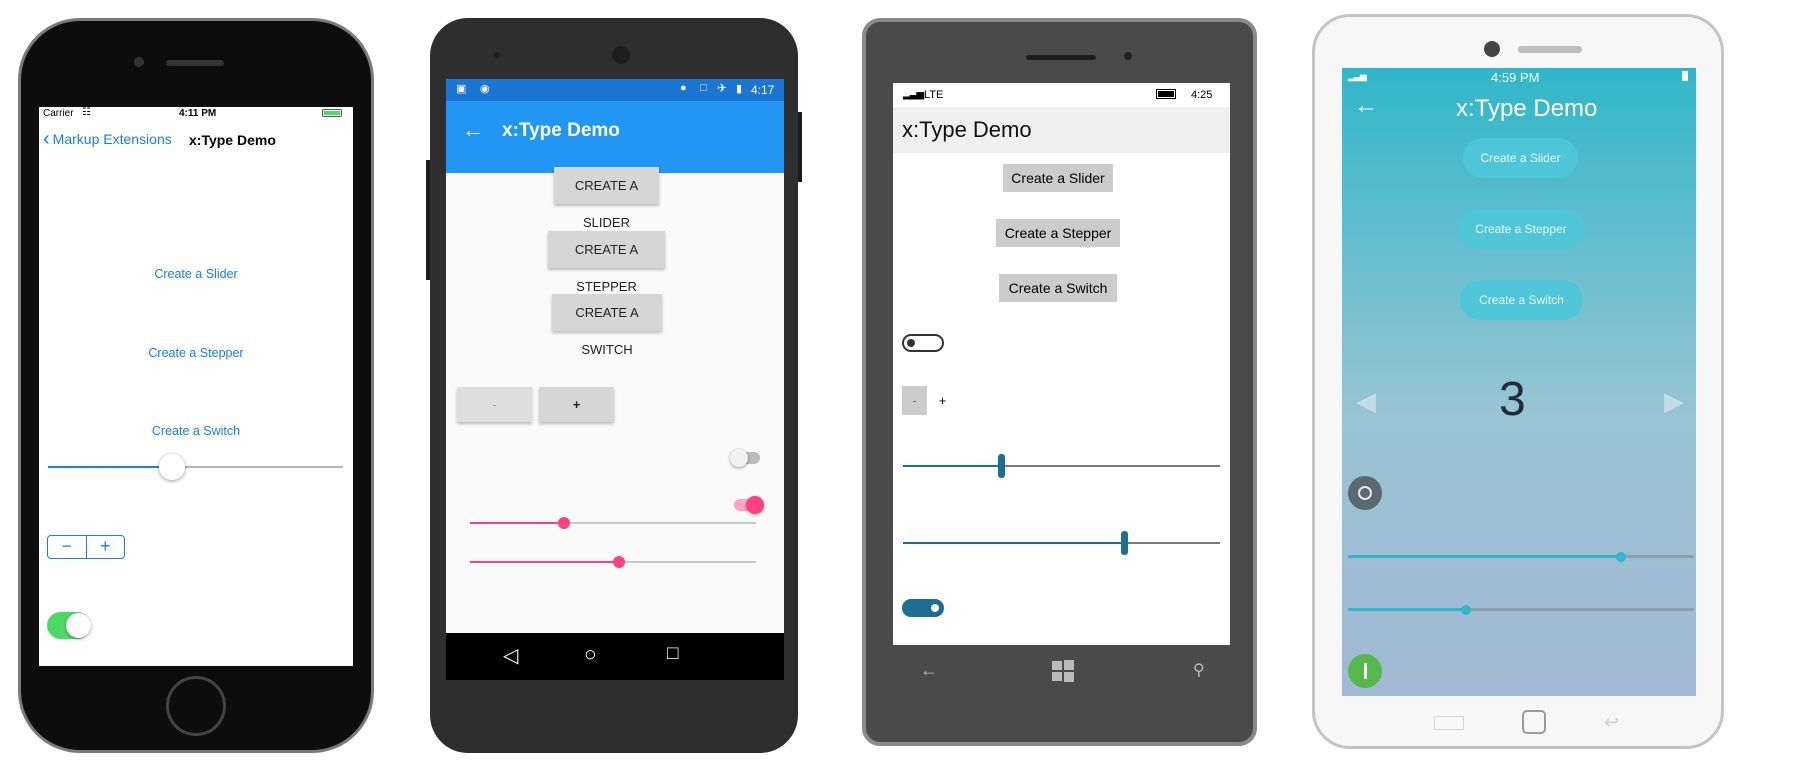 The height and width of the screenshot is (768, 1800). Describe the element at coordinates (497, 55) in the screenshot. I see `sensor-icon` at that location.